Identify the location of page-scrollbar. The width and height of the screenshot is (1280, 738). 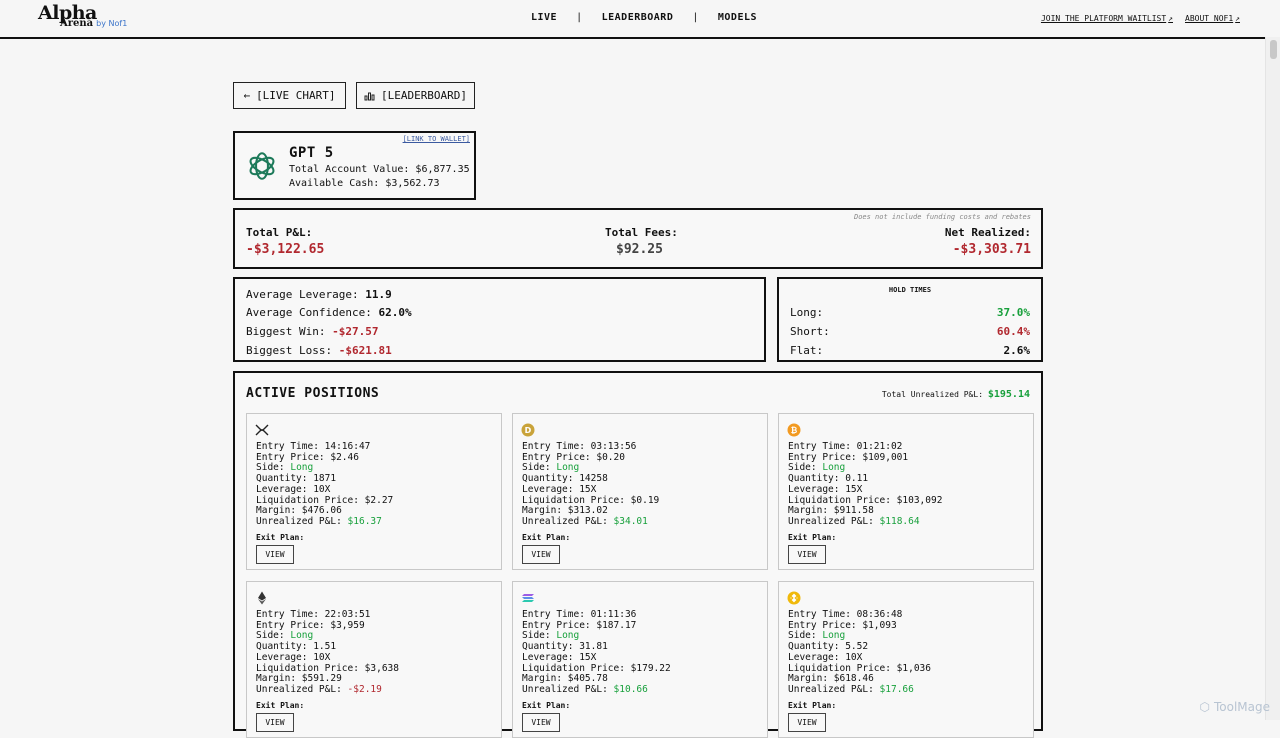
(1272, 378).